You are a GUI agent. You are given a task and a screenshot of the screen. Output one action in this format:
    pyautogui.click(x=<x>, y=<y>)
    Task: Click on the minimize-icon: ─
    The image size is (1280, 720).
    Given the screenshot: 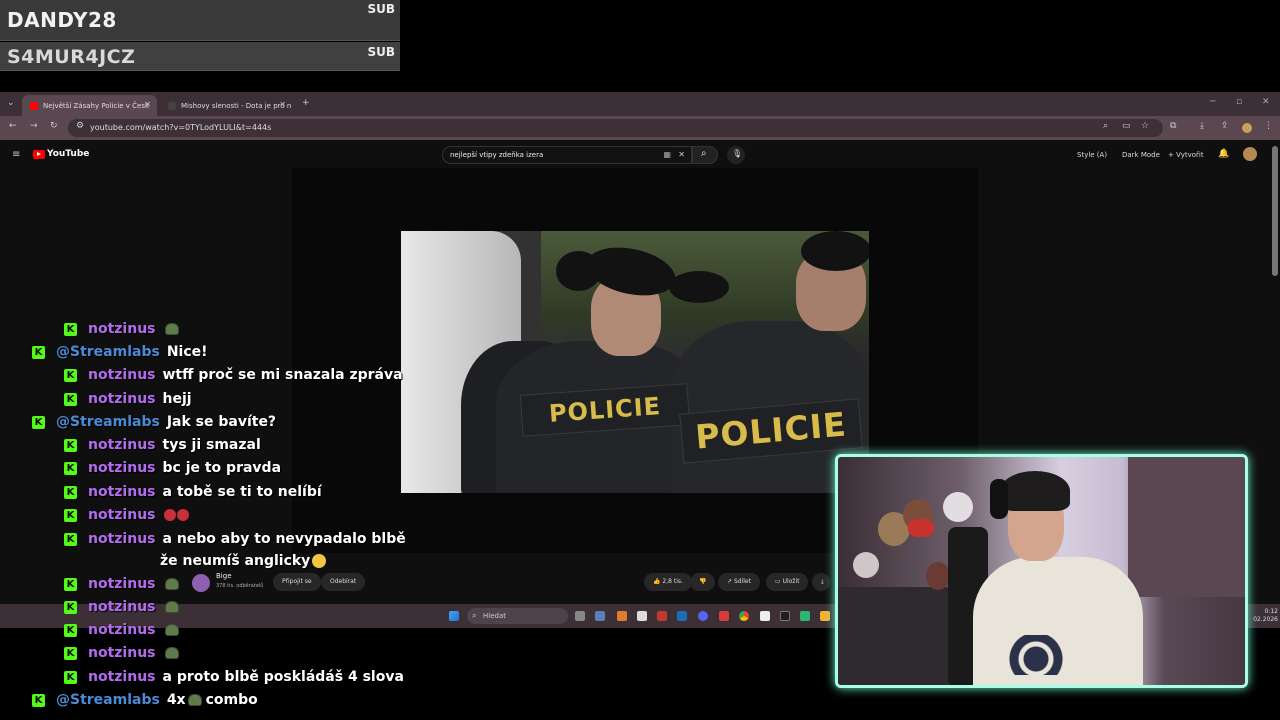 What is the action you would take?
    pyautogui.click(x=1212, y=102)
    